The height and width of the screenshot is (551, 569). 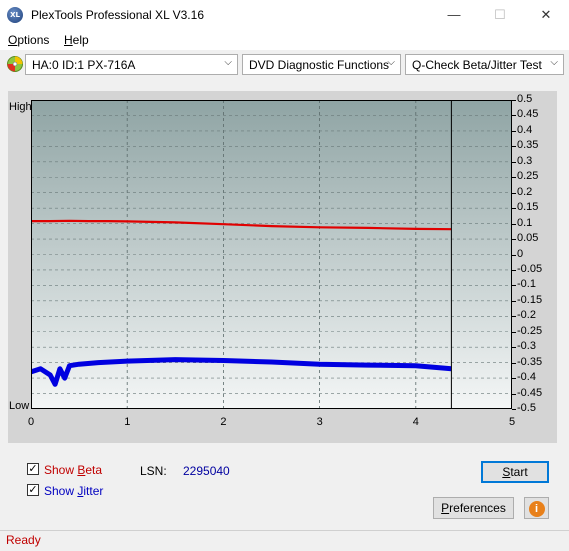 What do you see at coordinates (61, 491) in the screenshot?
I see `show-jitter-pre: Show` at bounding box center [61, 491].